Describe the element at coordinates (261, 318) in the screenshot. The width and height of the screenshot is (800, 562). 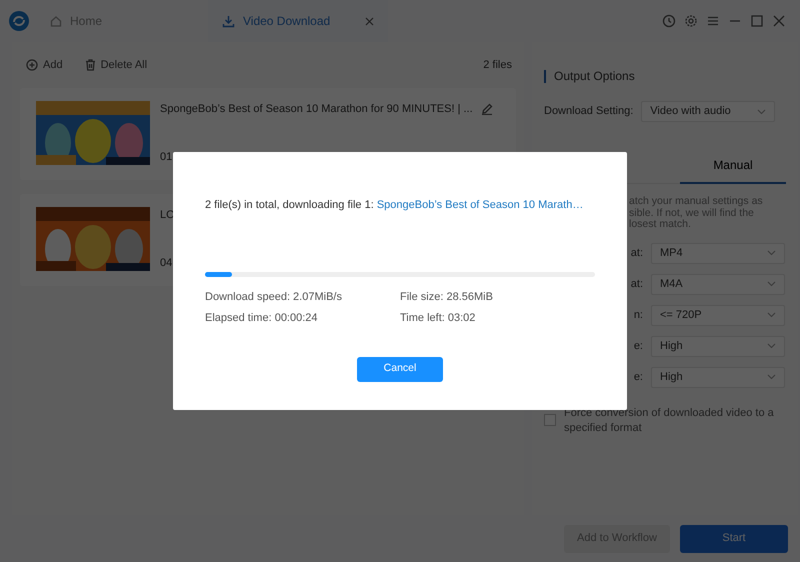
I see `stat-text: Elapsed time: 00:00:24` at that location.